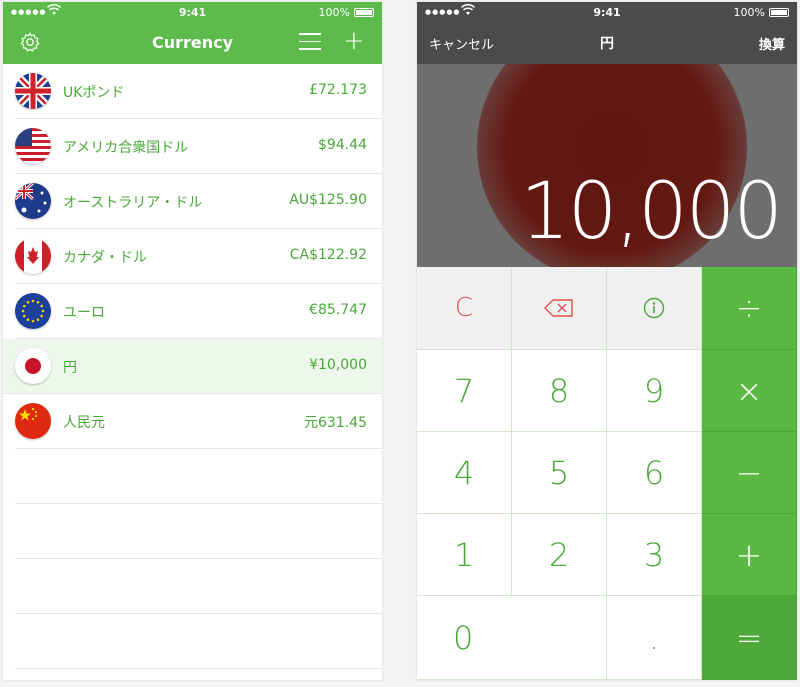 Image resolution: width=800 pixels, height=687 pixels. Describe the element at coordinates (607, 44) in the screenshot. I see `currency-title: 円` at that location.